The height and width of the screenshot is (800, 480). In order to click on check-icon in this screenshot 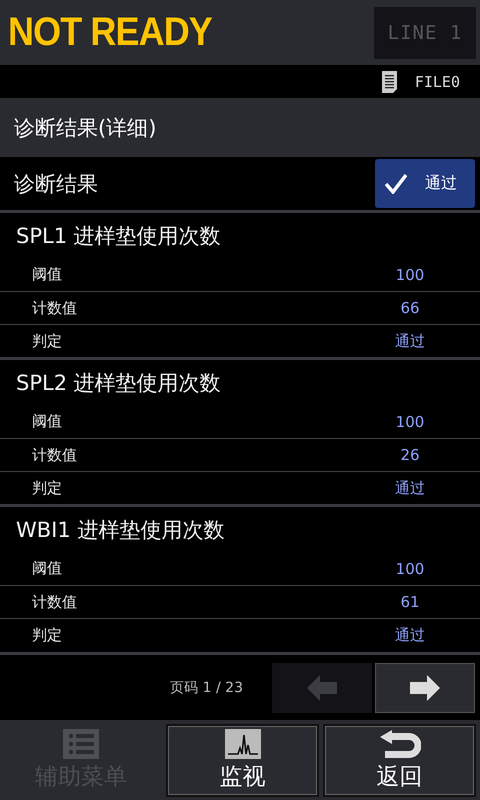, I will do `click(396, 184)`.